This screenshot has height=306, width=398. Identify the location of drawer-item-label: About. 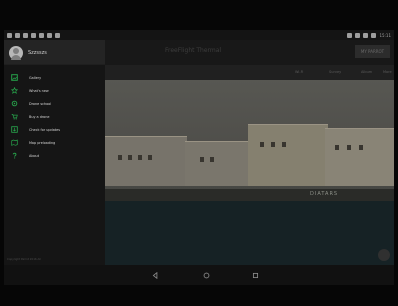
(34, 155).